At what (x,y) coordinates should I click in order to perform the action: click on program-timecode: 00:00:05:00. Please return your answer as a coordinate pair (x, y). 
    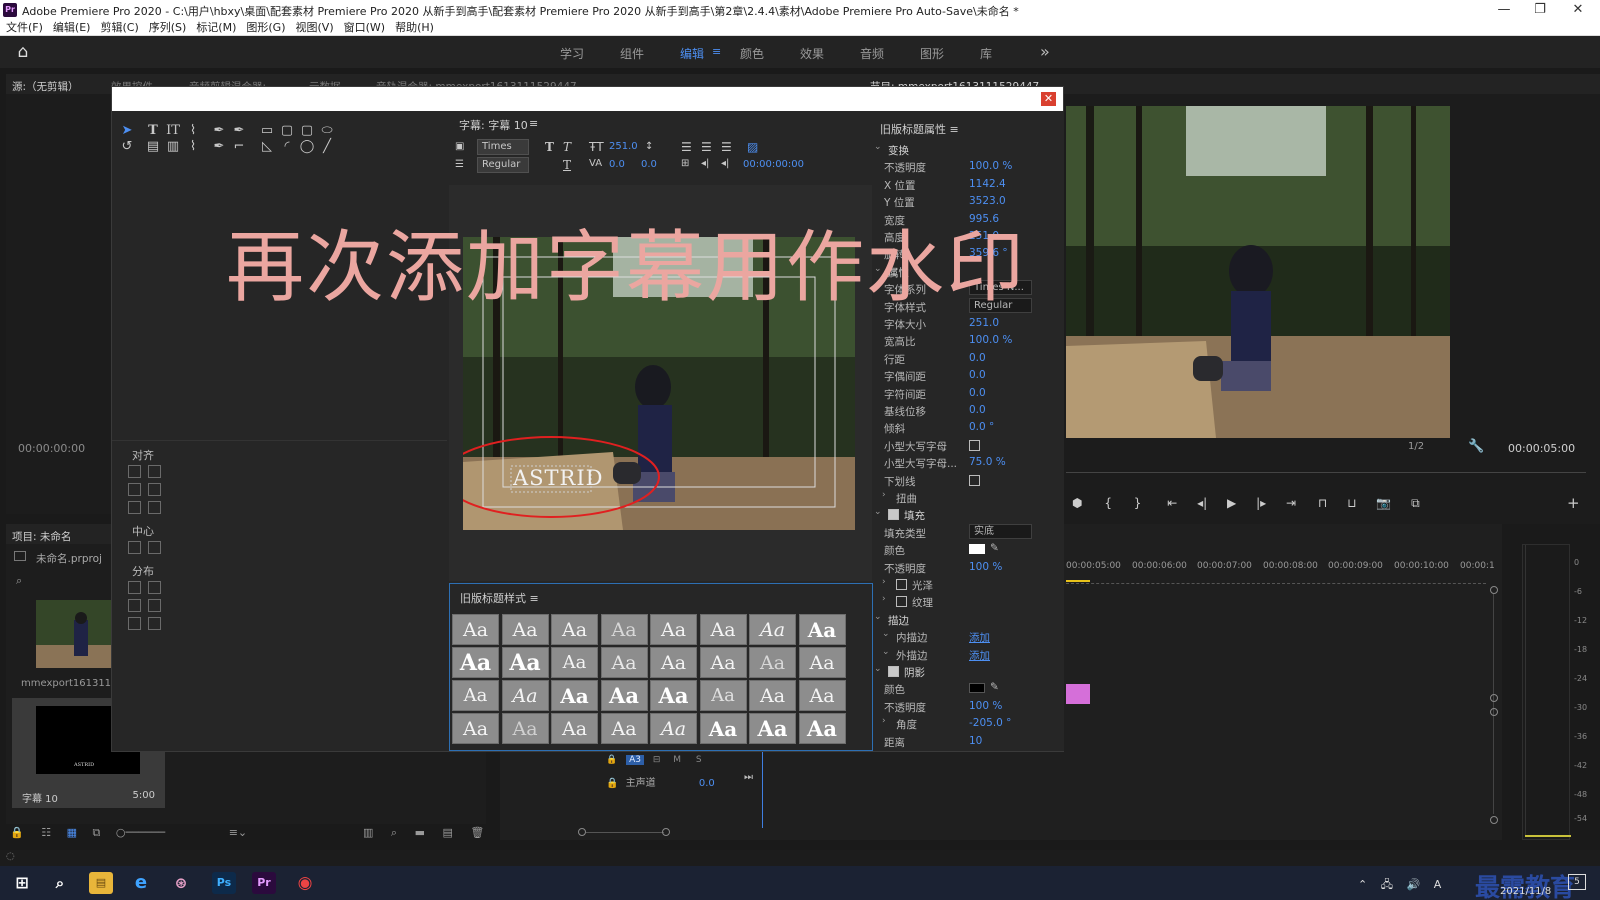
    Looking at the image, I should click on (1541, 448).